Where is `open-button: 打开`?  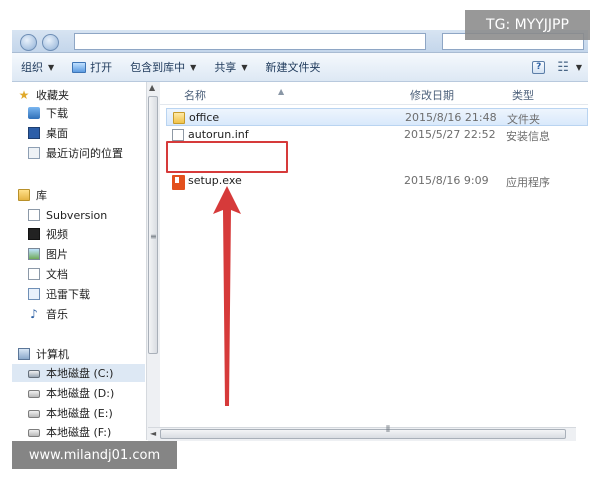
open-button: 打开 is located at coordinates (92, 67).